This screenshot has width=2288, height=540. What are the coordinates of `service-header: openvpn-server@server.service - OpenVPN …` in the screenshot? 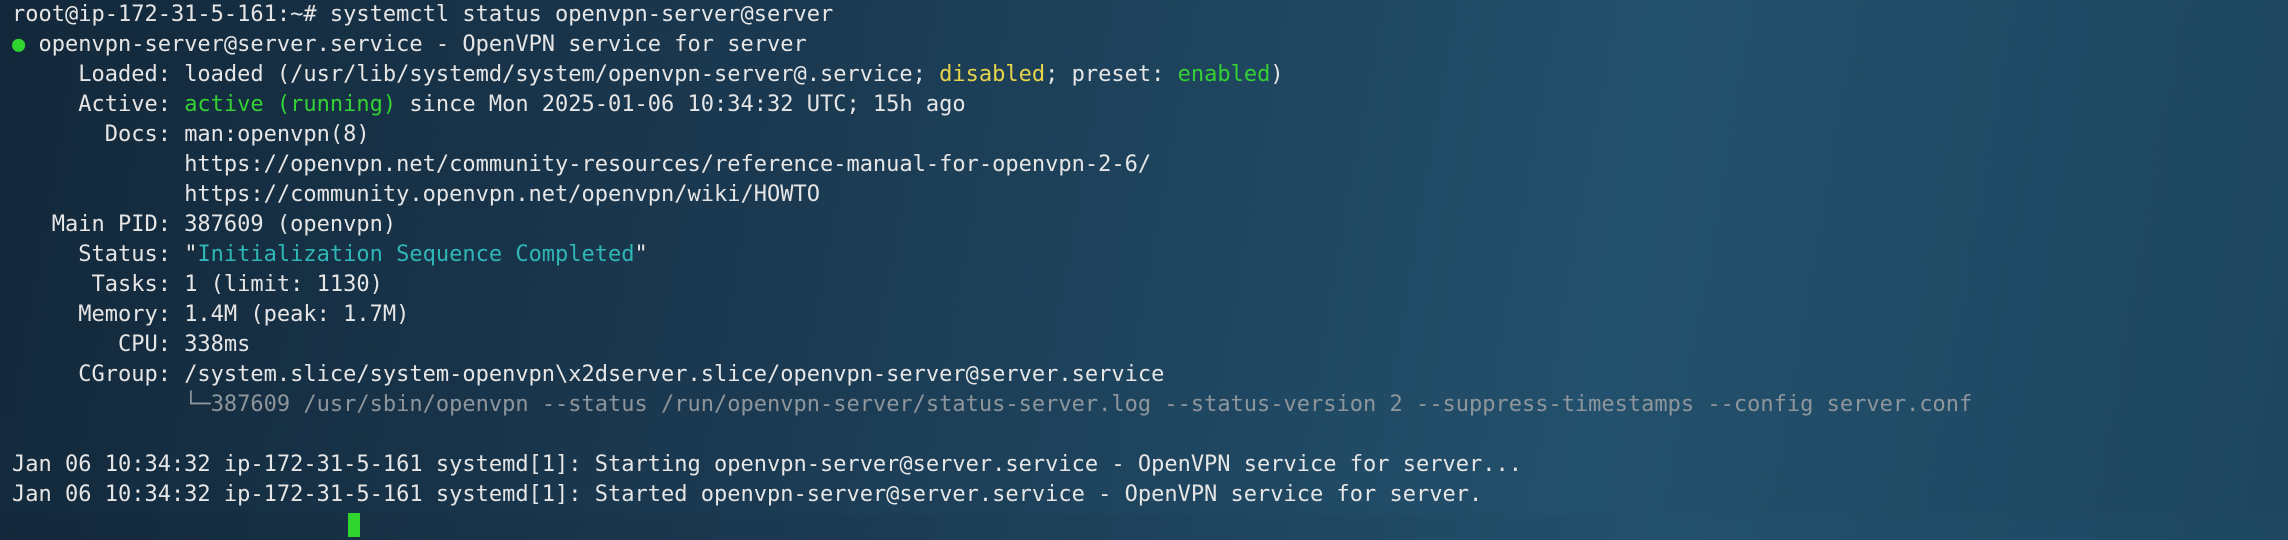 It's located at (416, 44).